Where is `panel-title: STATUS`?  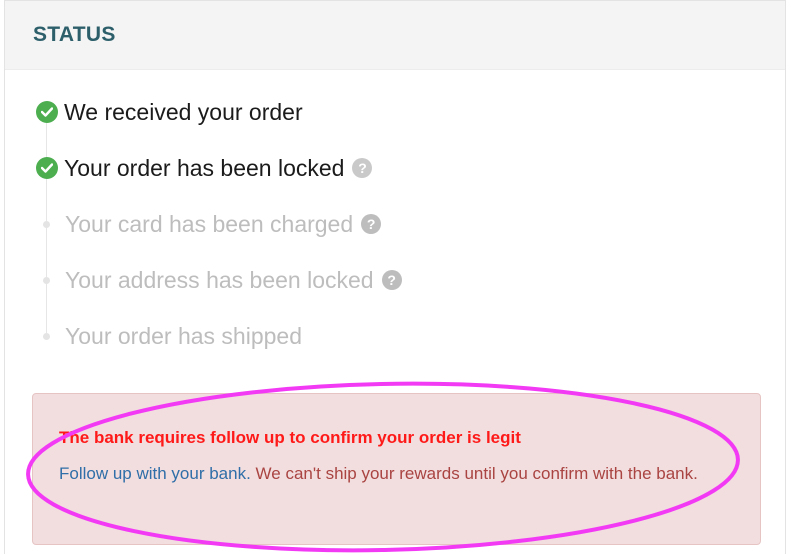 panel-title: STATUS is located at coordinates (74, 34).